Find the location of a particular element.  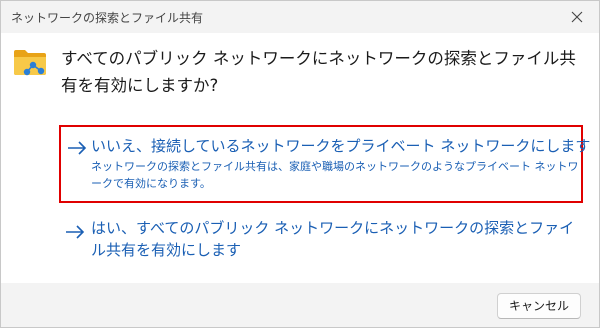

network-folder-icon is located at coordinates (30, 63).